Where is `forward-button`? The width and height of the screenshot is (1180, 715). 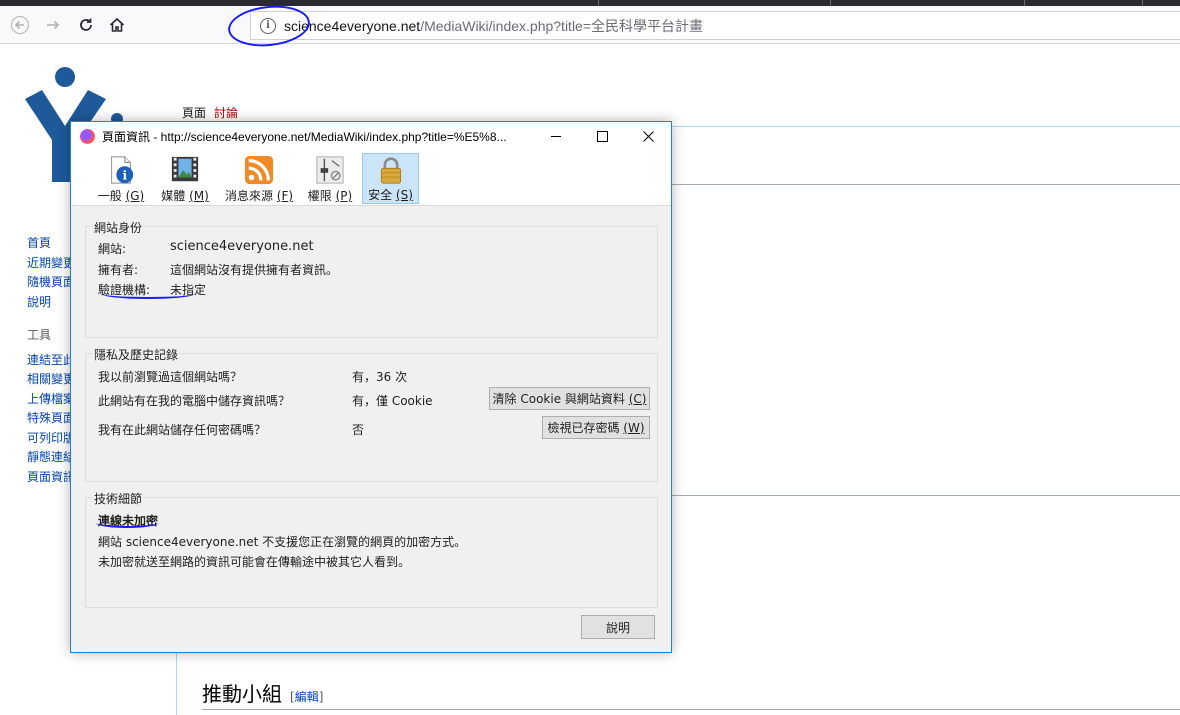
forward-button is located at coordinates (53, 25).